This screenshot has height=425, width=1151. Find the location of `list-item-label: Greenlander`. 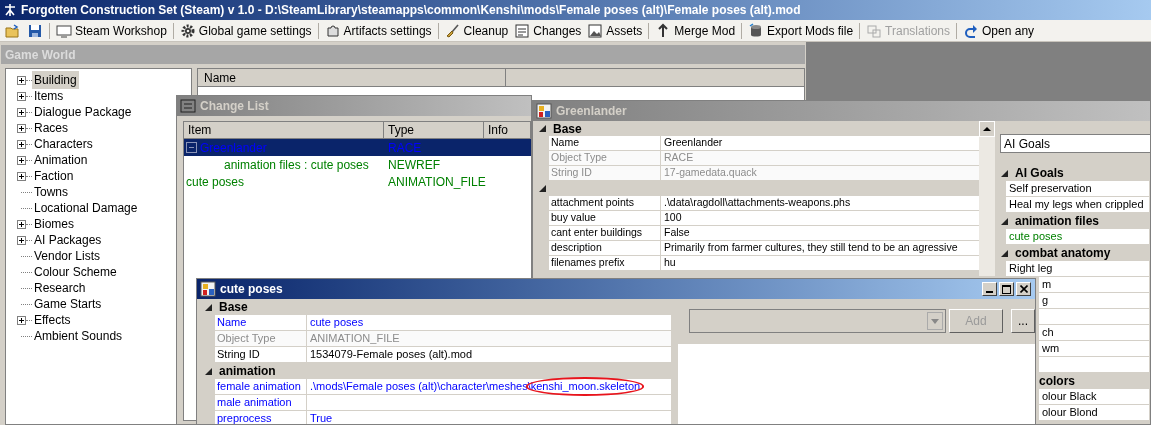

list-item-label: Greenlander is located at coordinates (233, 148).